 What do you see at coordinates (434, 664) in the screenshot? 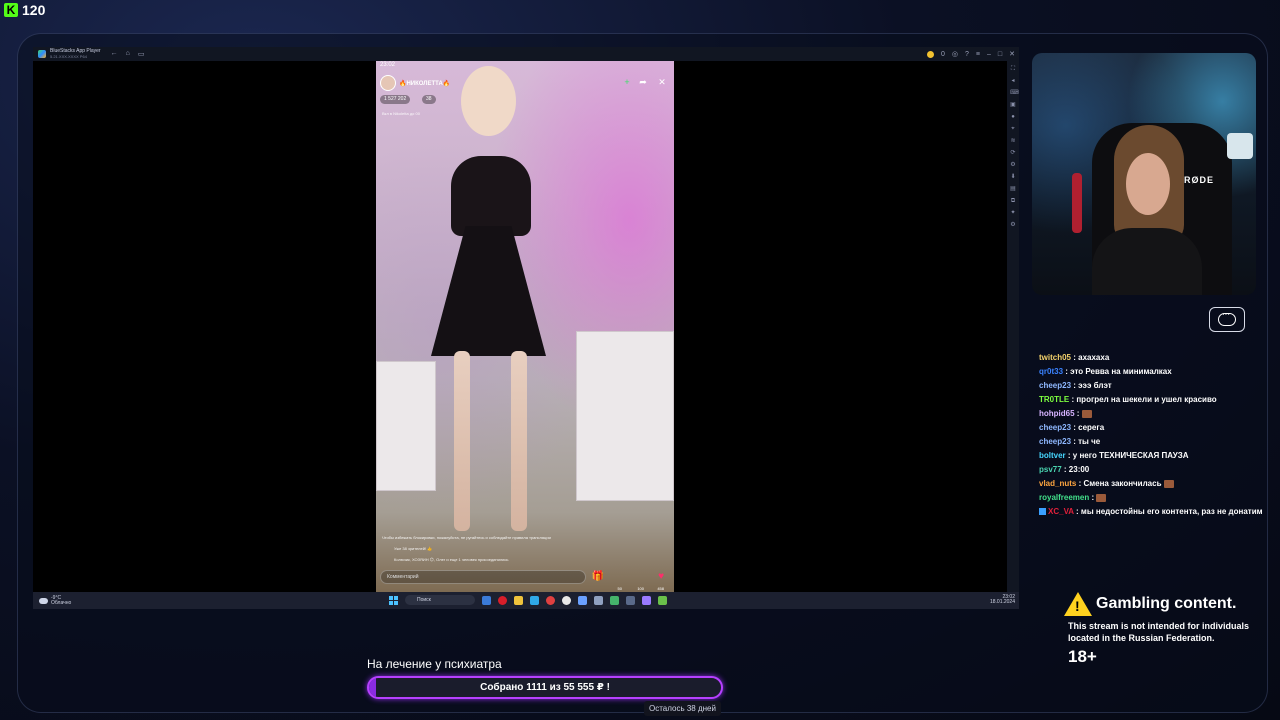
I see `goal-title: На лечение у психиатра` at bounding box center [434, 664].